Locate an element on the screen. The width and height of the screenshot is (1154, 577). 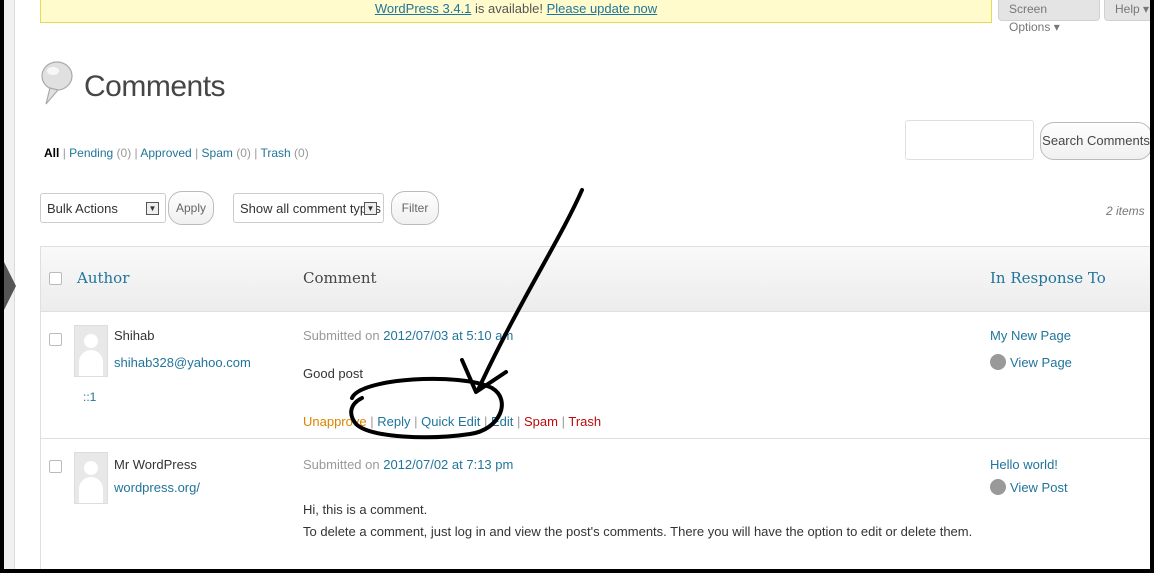
filter-trash: Trash is located at coordinates (275, 153).